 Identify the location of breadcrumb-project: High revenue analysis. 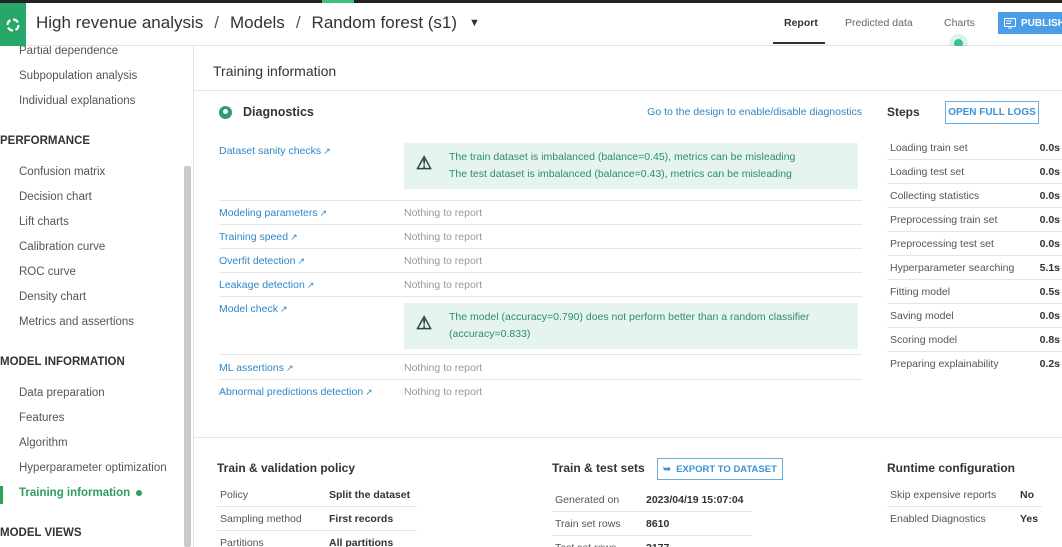
(119, 23).